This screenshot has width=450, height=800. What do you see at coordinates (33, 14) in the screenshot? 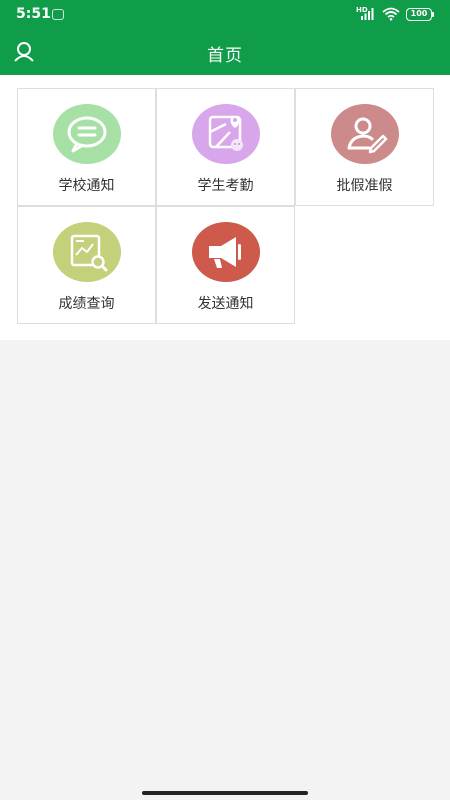
I see `status-time: 5:51` at bounding box center [33, 14].